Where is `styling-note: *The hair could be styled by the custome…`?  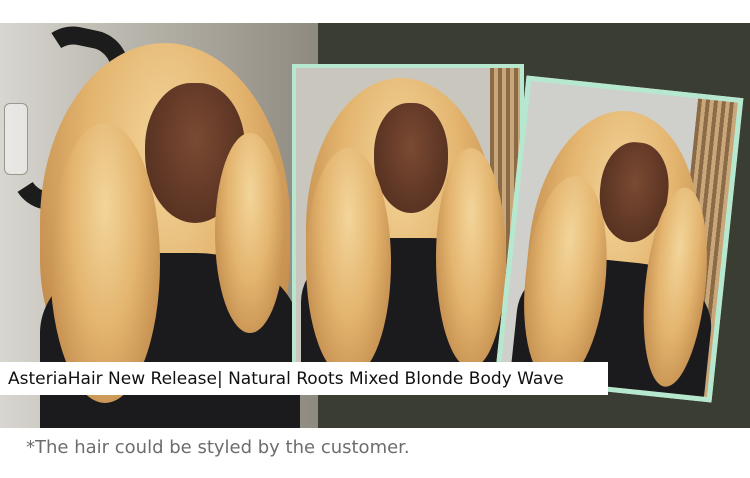 styling-note: *The hair could be styled by the custome… is located at coordinates (218, 447).